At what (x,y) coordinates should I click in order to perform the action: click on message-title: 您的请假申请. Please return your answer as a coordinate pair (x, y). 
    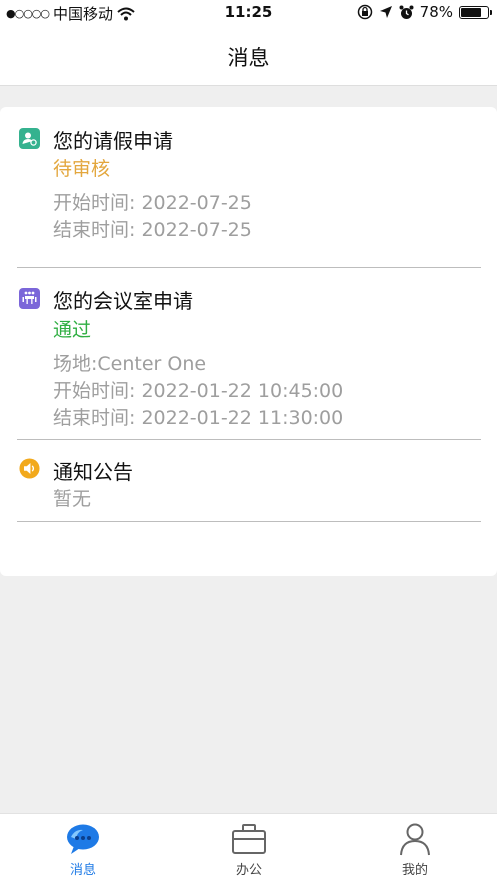
    Looking at the image, I should click on (113, 141).